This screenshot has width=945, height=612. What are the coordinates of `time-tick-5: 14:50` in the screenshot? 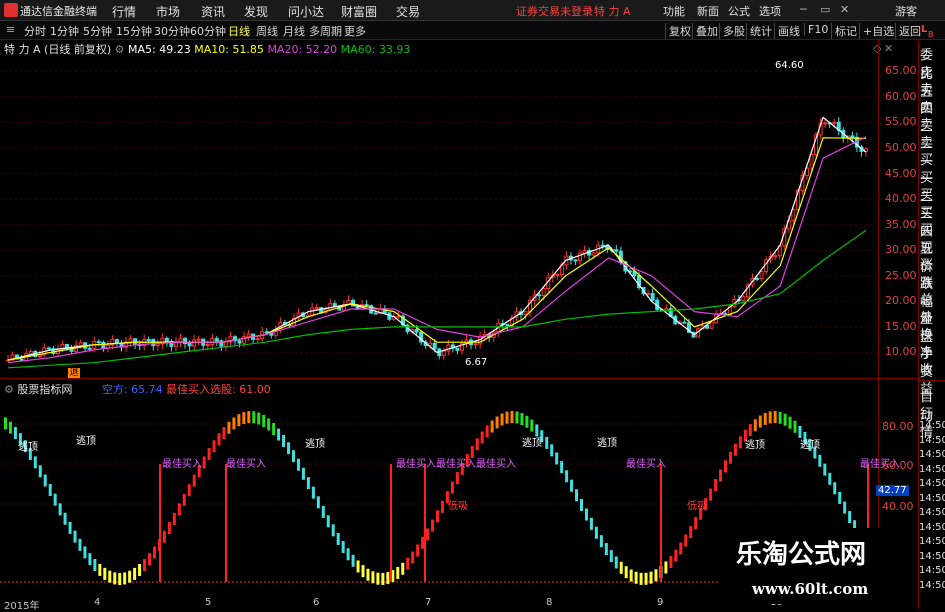 It's located at (932, 498).